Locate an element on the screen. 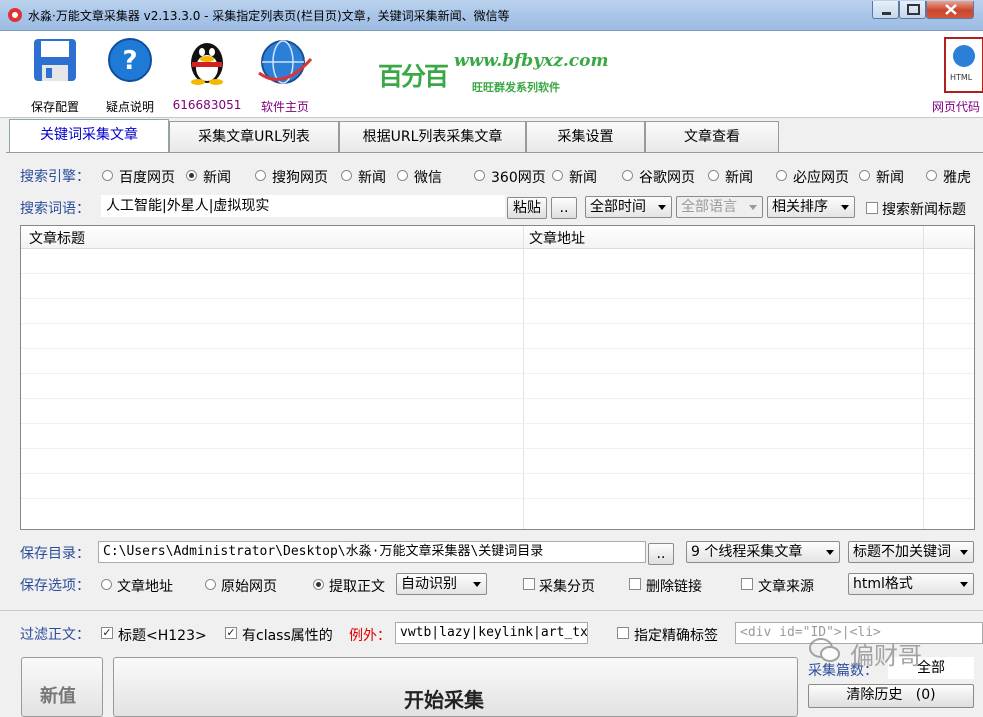  start-collect-button: 开始采集 is located at coordinates (455, 687).